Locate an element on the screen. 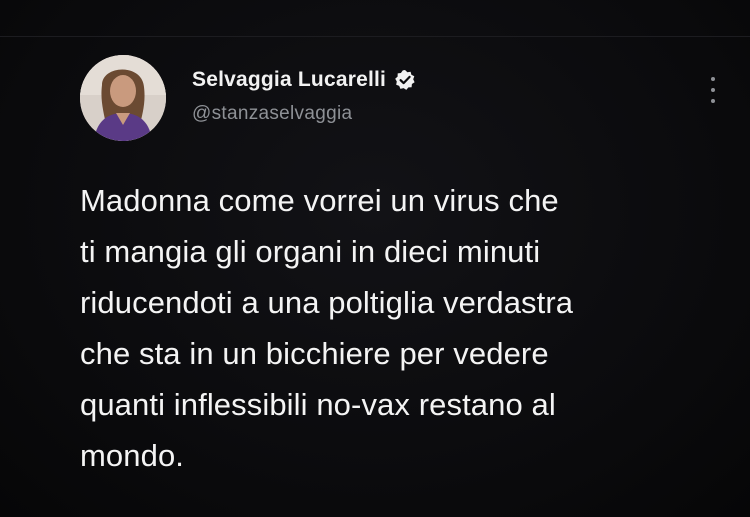  avatar-photo-icon is located at coordinates (123, 98).